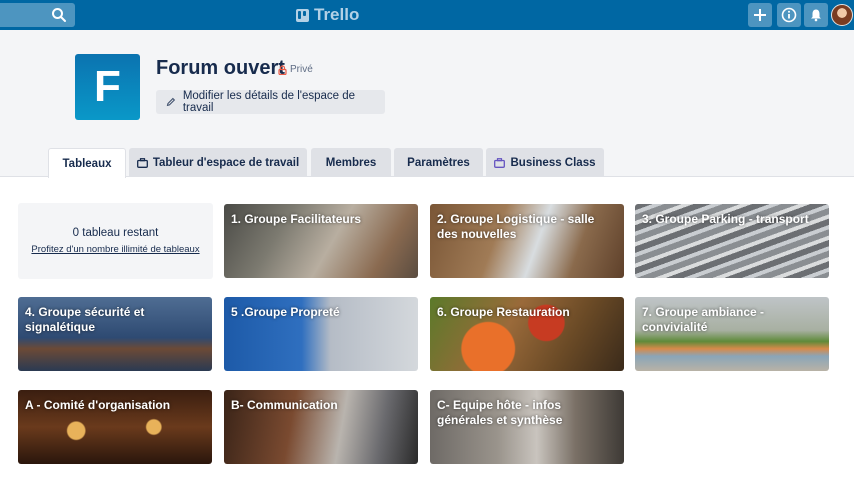 Image resolution: width=854 pixels, height=500 pixels. I want to click on plus-icon, so click(760, 15).